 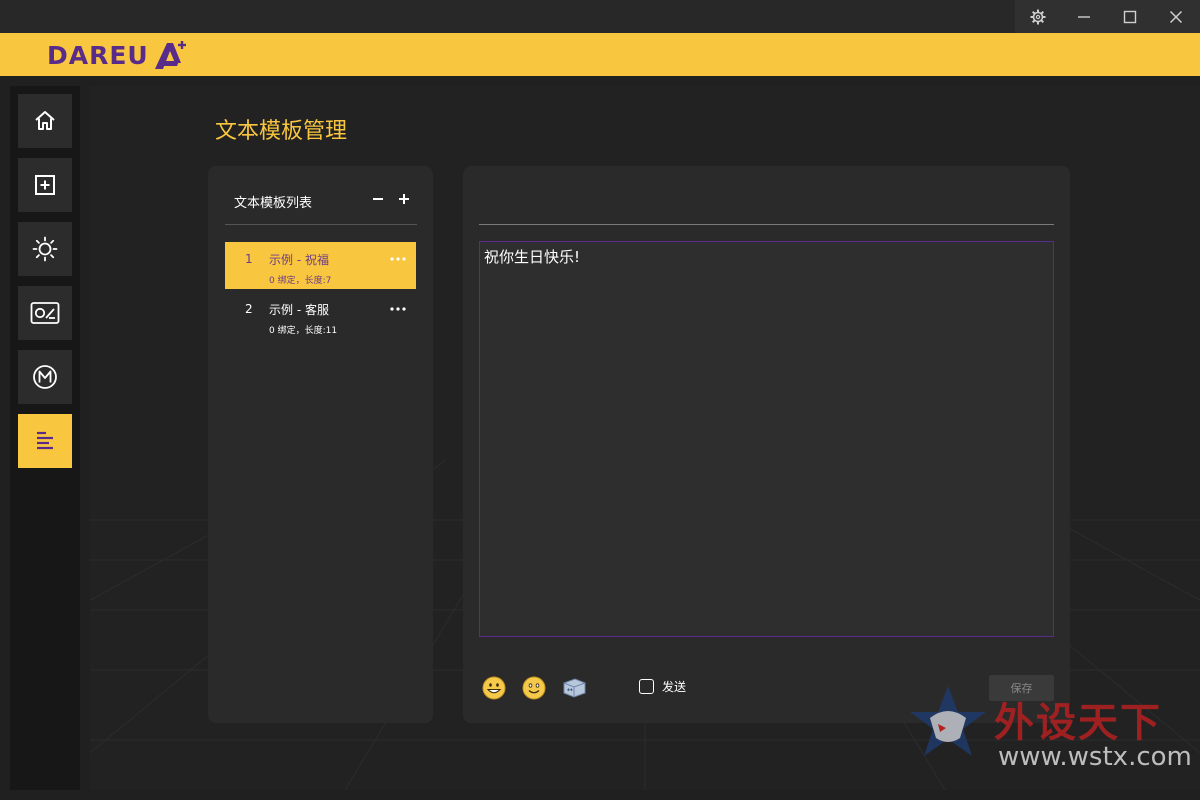 I want to click on close-button, so click(x=1176, y=16).